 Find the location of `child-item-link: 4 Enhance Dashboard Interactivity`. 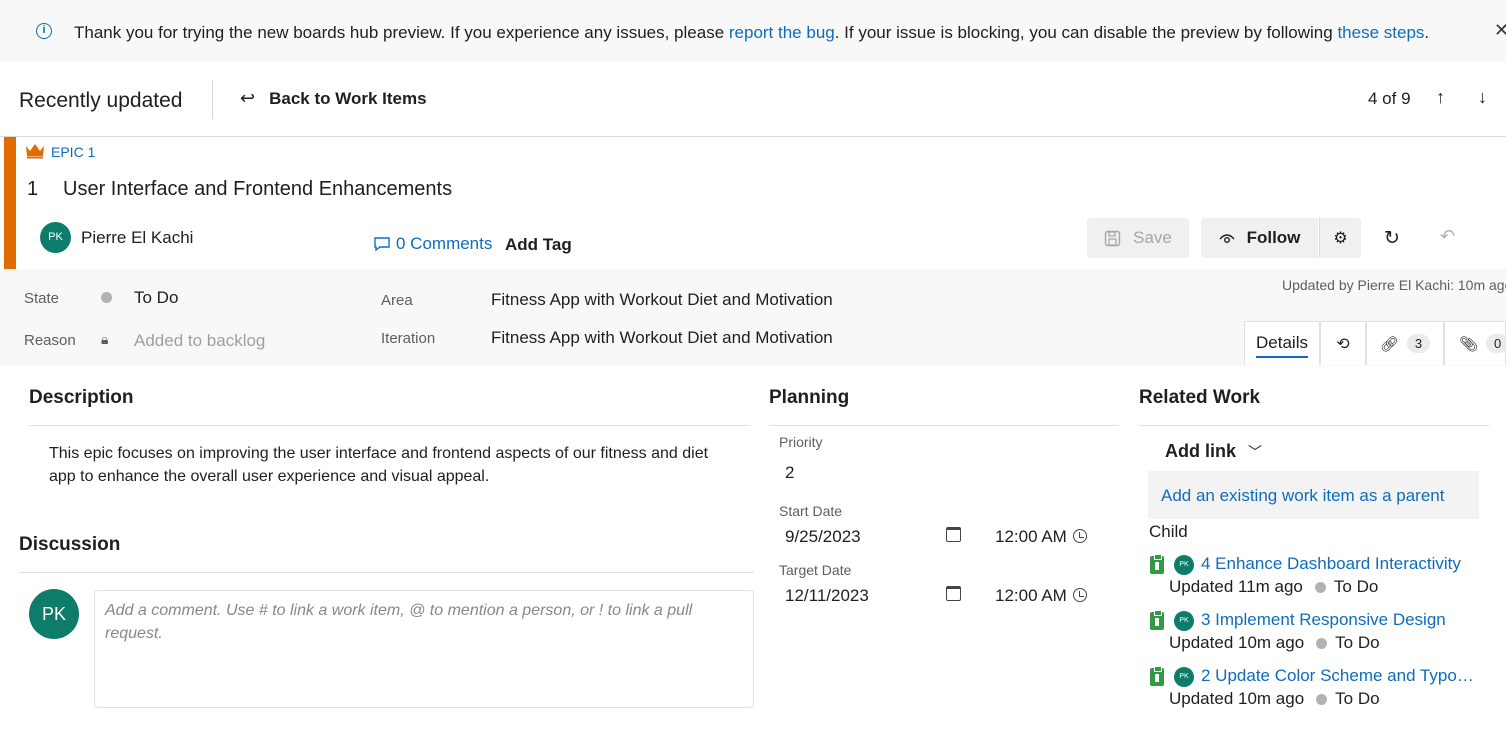

child-item-link: 4 Enhance Dashboard Interactivity is located at coordinates (1331, 564).